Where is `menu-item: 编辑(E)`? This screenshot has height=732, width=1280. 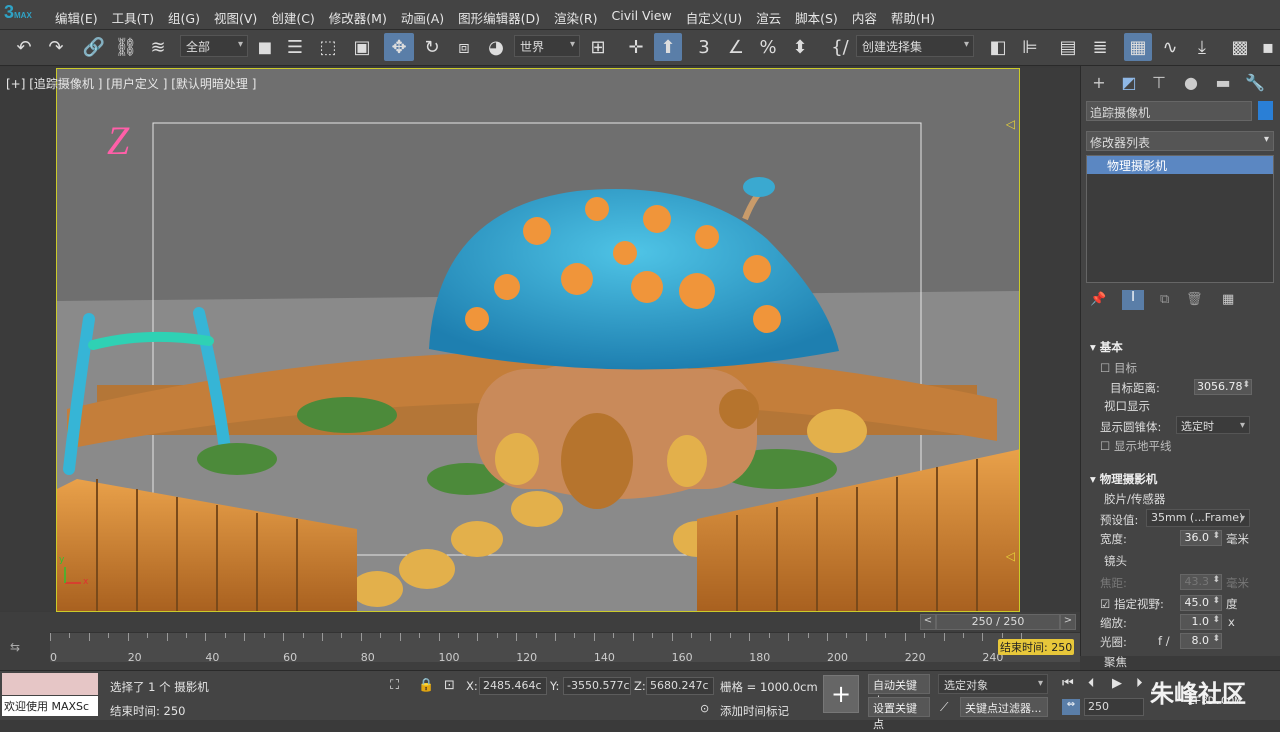
menu-item: 编辑(E) is located at coordinates (76, 17).